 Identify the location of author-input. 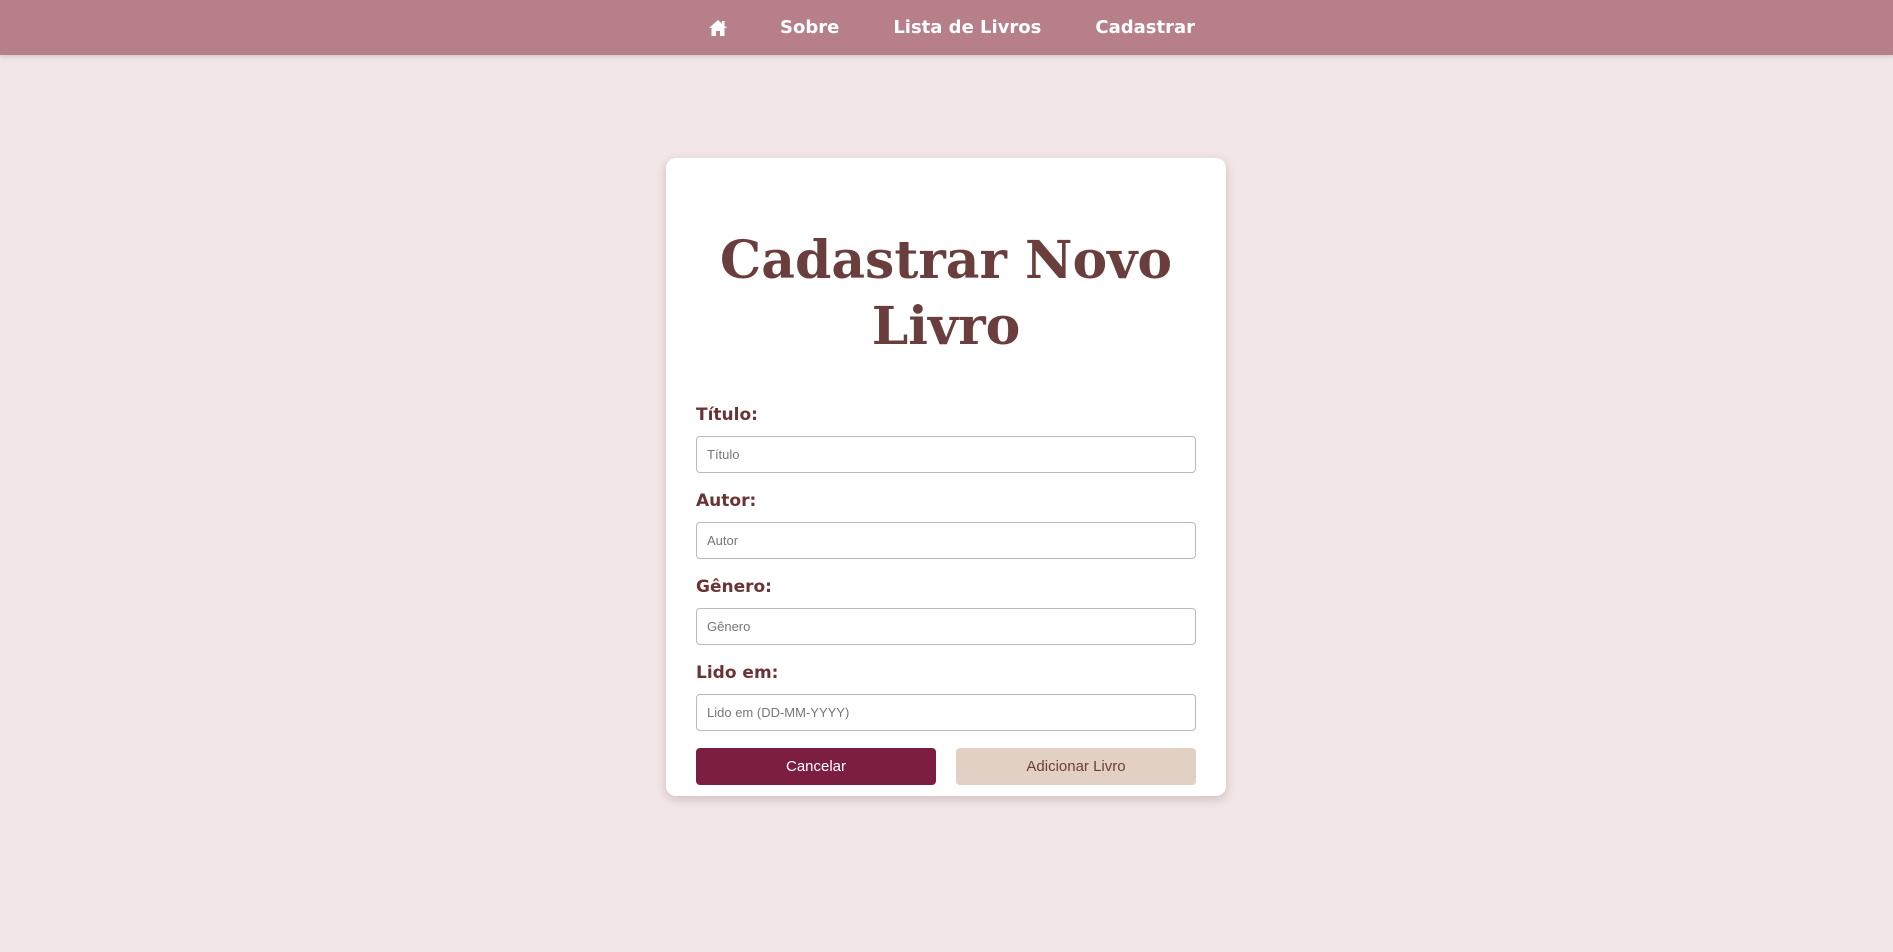
(946, 540).